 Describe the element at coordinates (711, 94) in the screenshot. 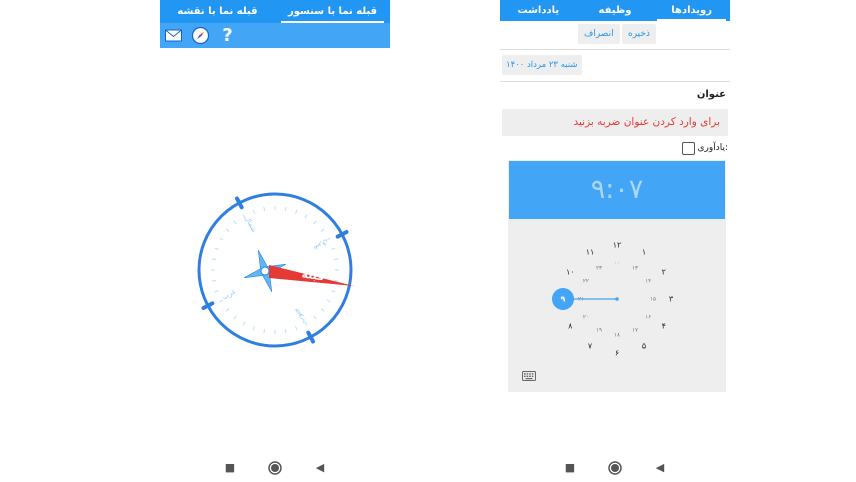

I see `title-label: عنوان` at that location.